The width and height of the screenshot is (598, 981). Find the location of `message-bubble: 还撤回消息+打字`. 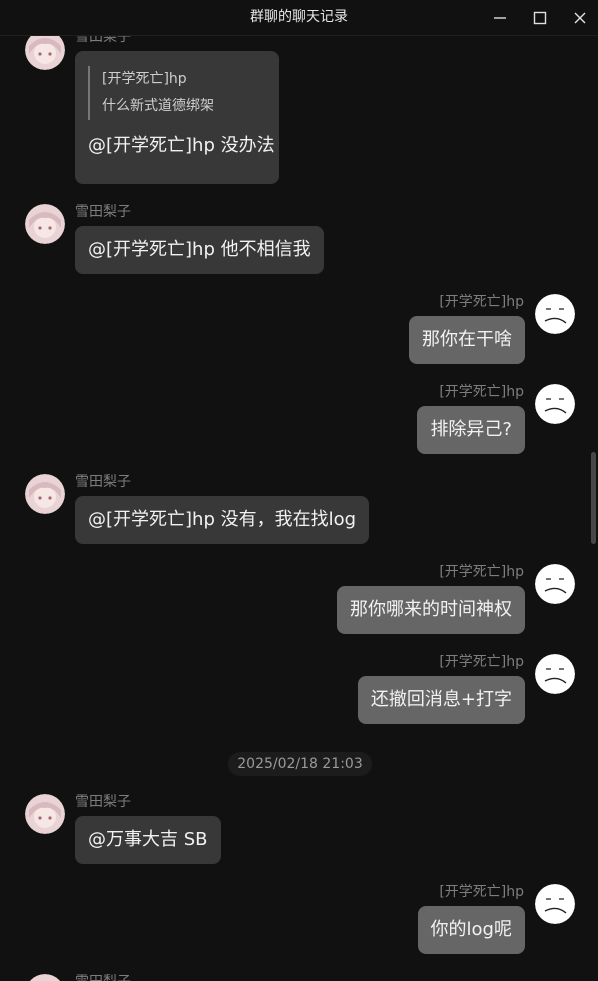

message-bubble: 还撤回消息+打字 is located at coordinates (441, 700).